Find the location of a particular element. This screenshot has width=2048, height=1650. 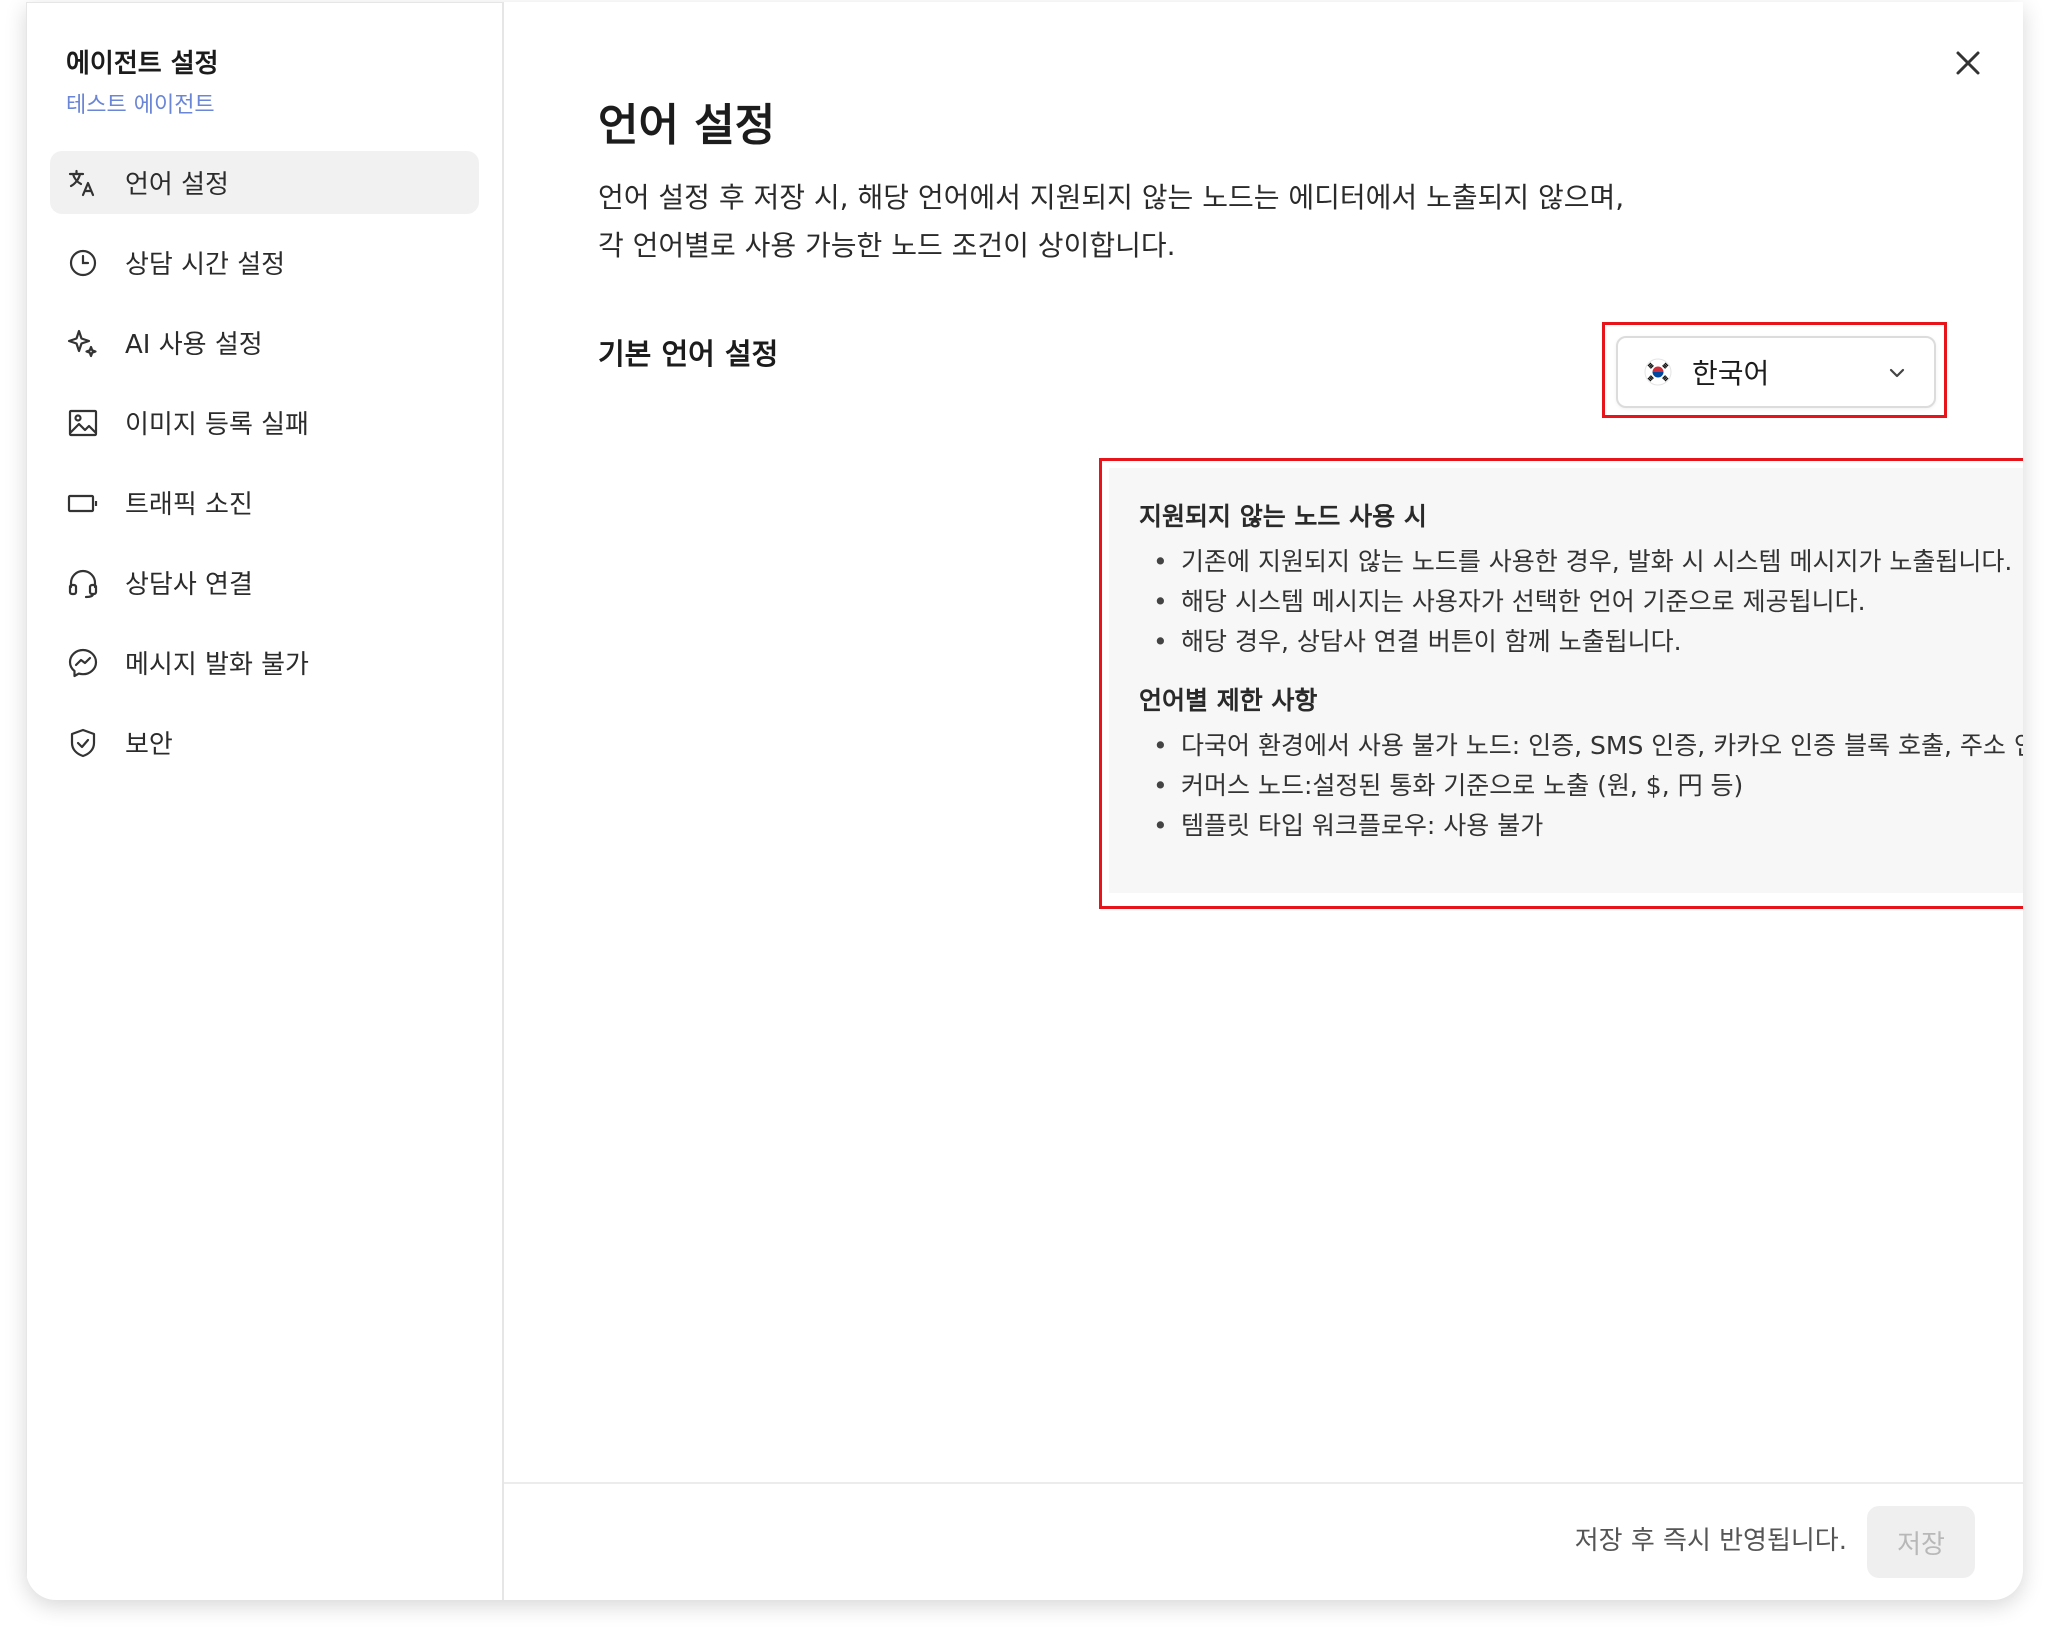

headset-icon is located at coordinates (83, 583).